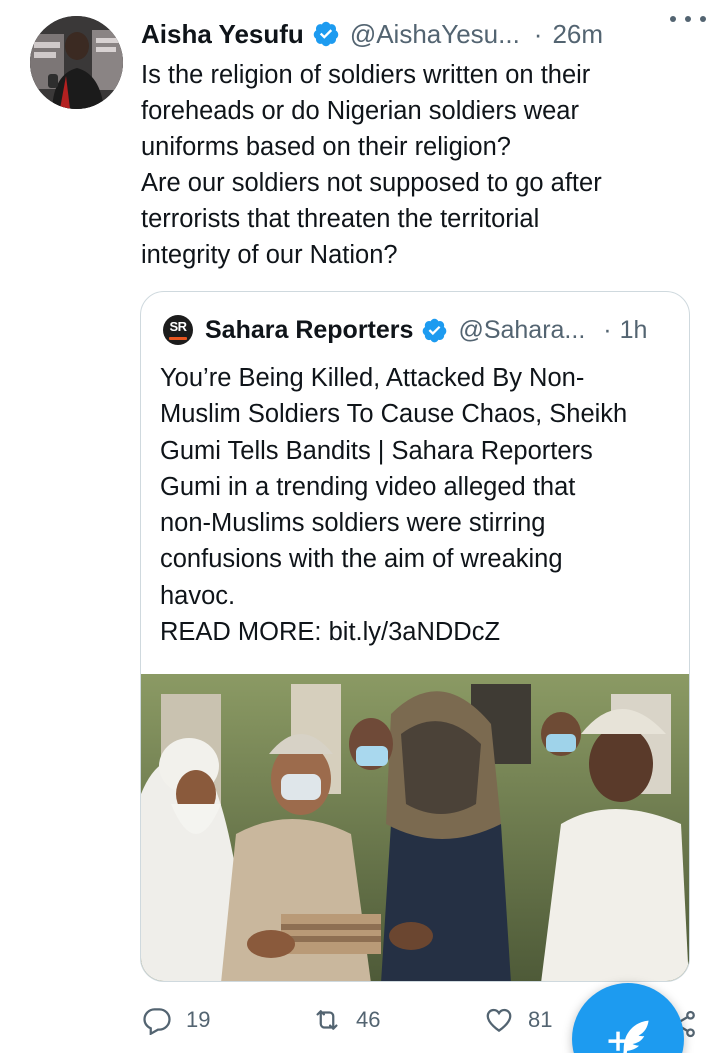 Image resolution: width=720 pixels, height=1053 pixels. I want to click on retweet-icon, so click(327, 1020).